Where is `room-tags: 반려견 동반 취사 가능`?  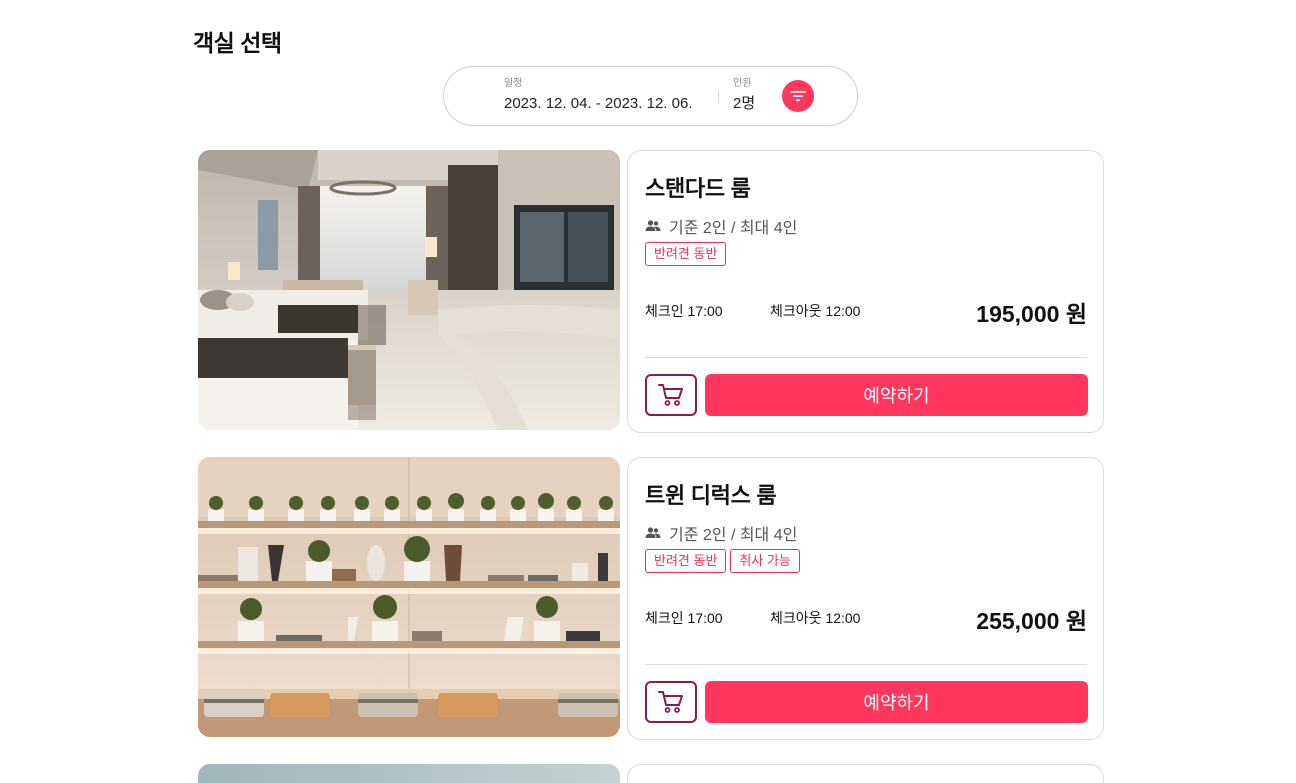 room-tags: 반려견 동반 취사 가능 is located at coordinates (722, 561).